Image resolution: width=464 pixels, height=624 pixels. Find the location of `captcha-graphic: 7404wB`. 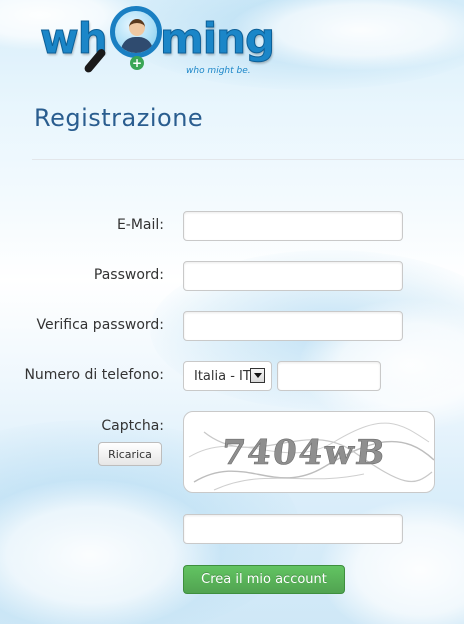

captcha-graphic: 7404wB is located at coordinates (311, 456).